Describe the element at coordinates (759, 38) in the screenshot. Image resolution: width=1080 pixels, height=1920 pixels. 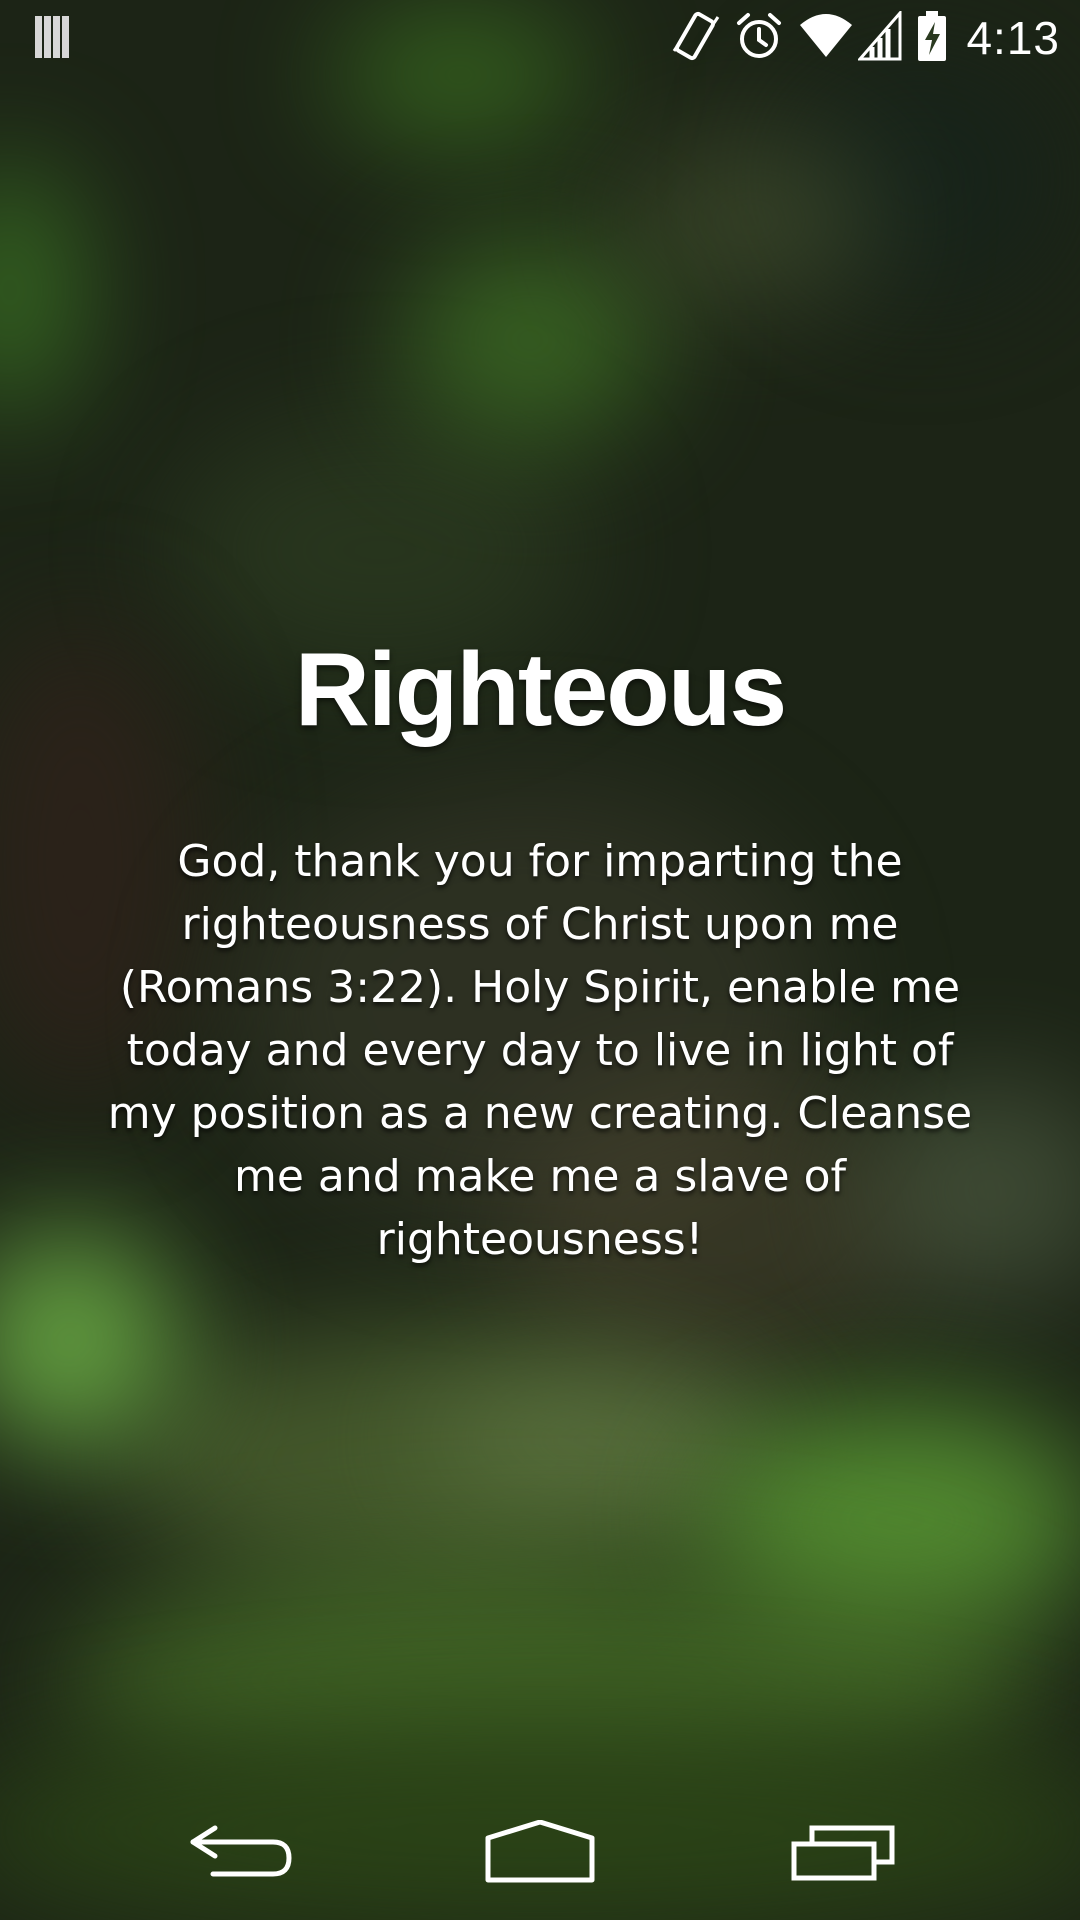
I see `alarm-icon` at that location.